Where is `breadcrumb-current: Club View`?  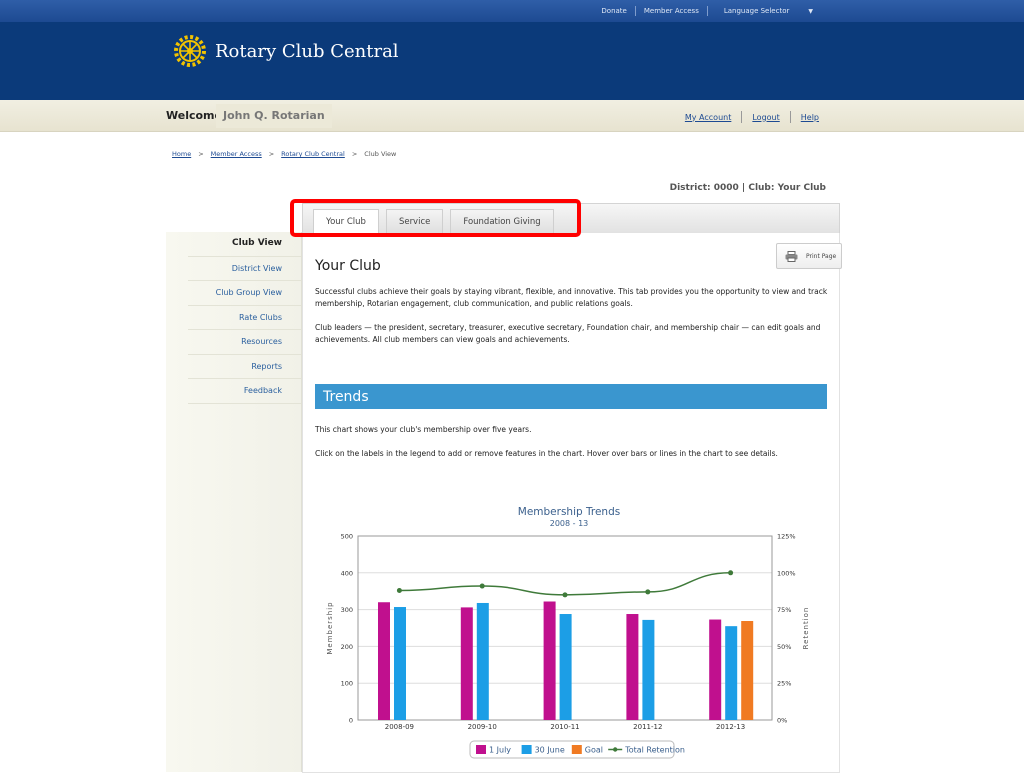
breadcrumb-current: Club View is located at coordinates (380, 154).